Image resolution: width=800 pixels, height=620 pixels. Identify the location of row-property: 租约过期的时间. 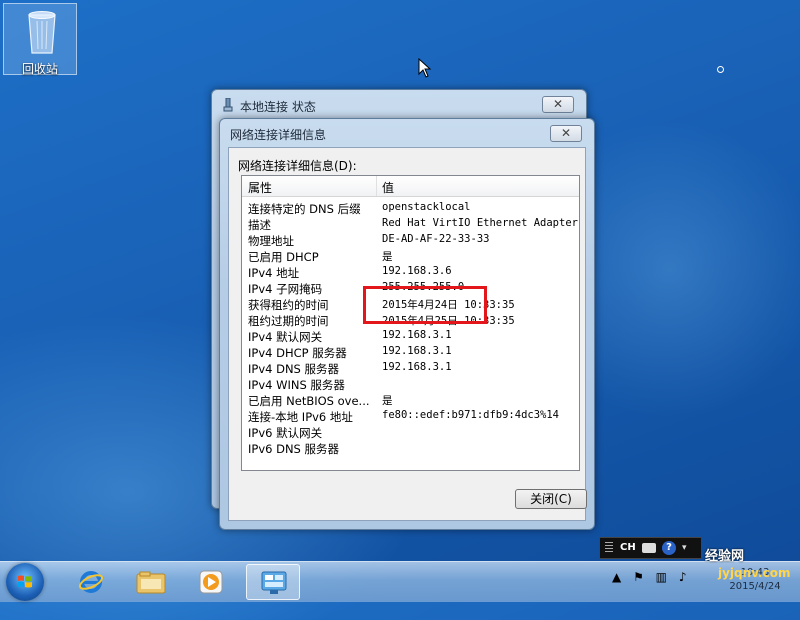
(288, 321).